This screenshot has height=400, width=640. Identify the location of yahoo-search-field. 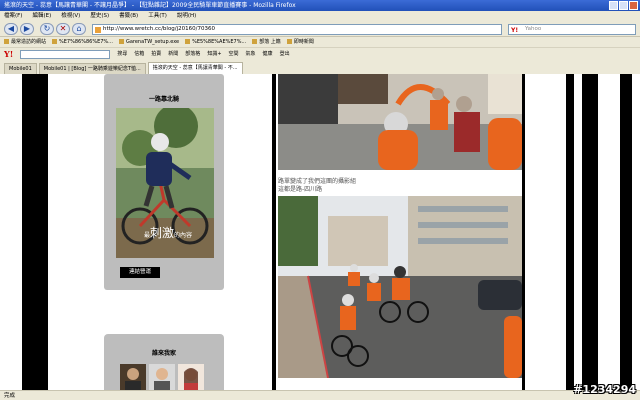
(65, 54).